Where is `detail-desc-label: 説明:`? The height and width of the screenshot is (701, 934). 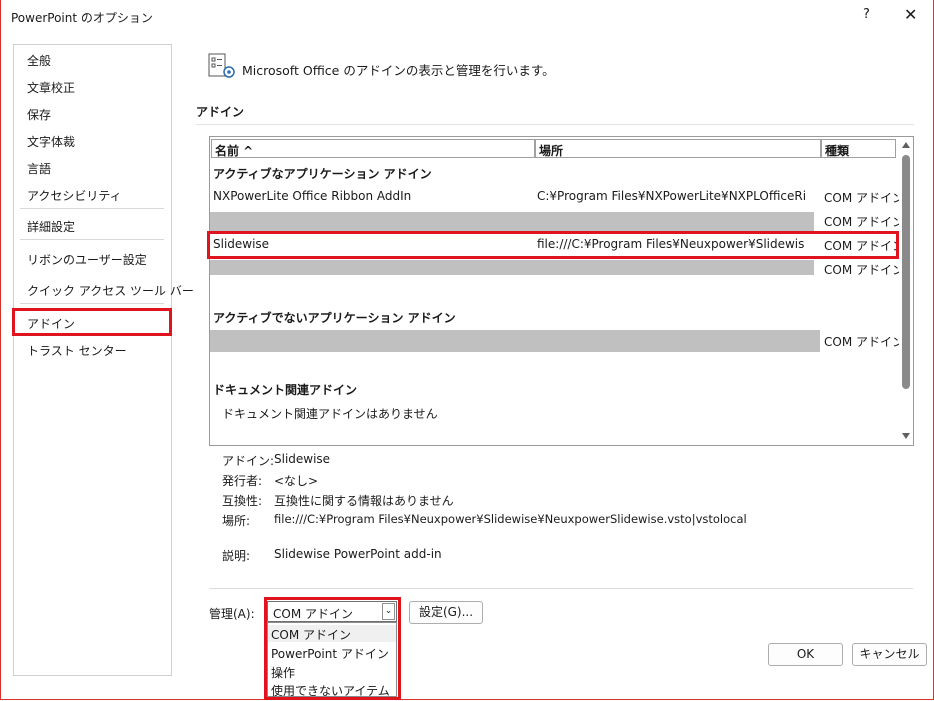 detail-desc-label: 説明: is located at coordinates (236, 556).